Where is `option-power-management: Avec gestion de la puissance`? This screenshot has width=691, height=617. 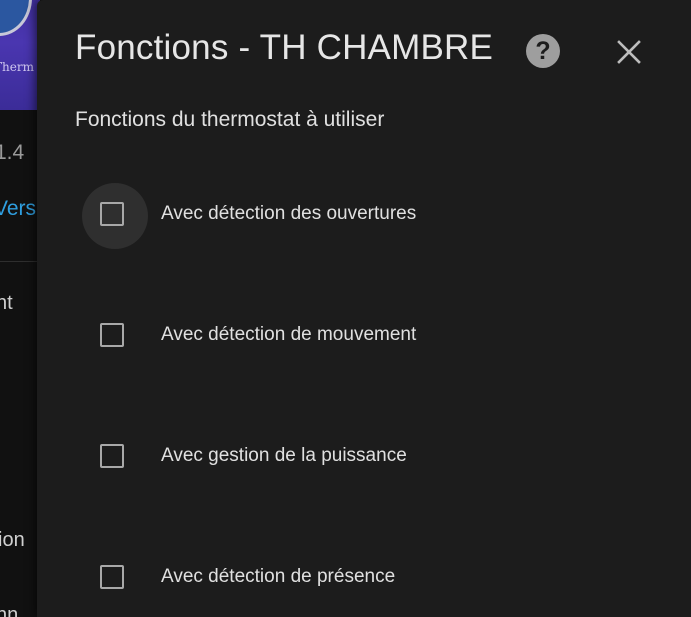 option-power-management: Avec gestion de la puissance is located at coordinates (362, 458).